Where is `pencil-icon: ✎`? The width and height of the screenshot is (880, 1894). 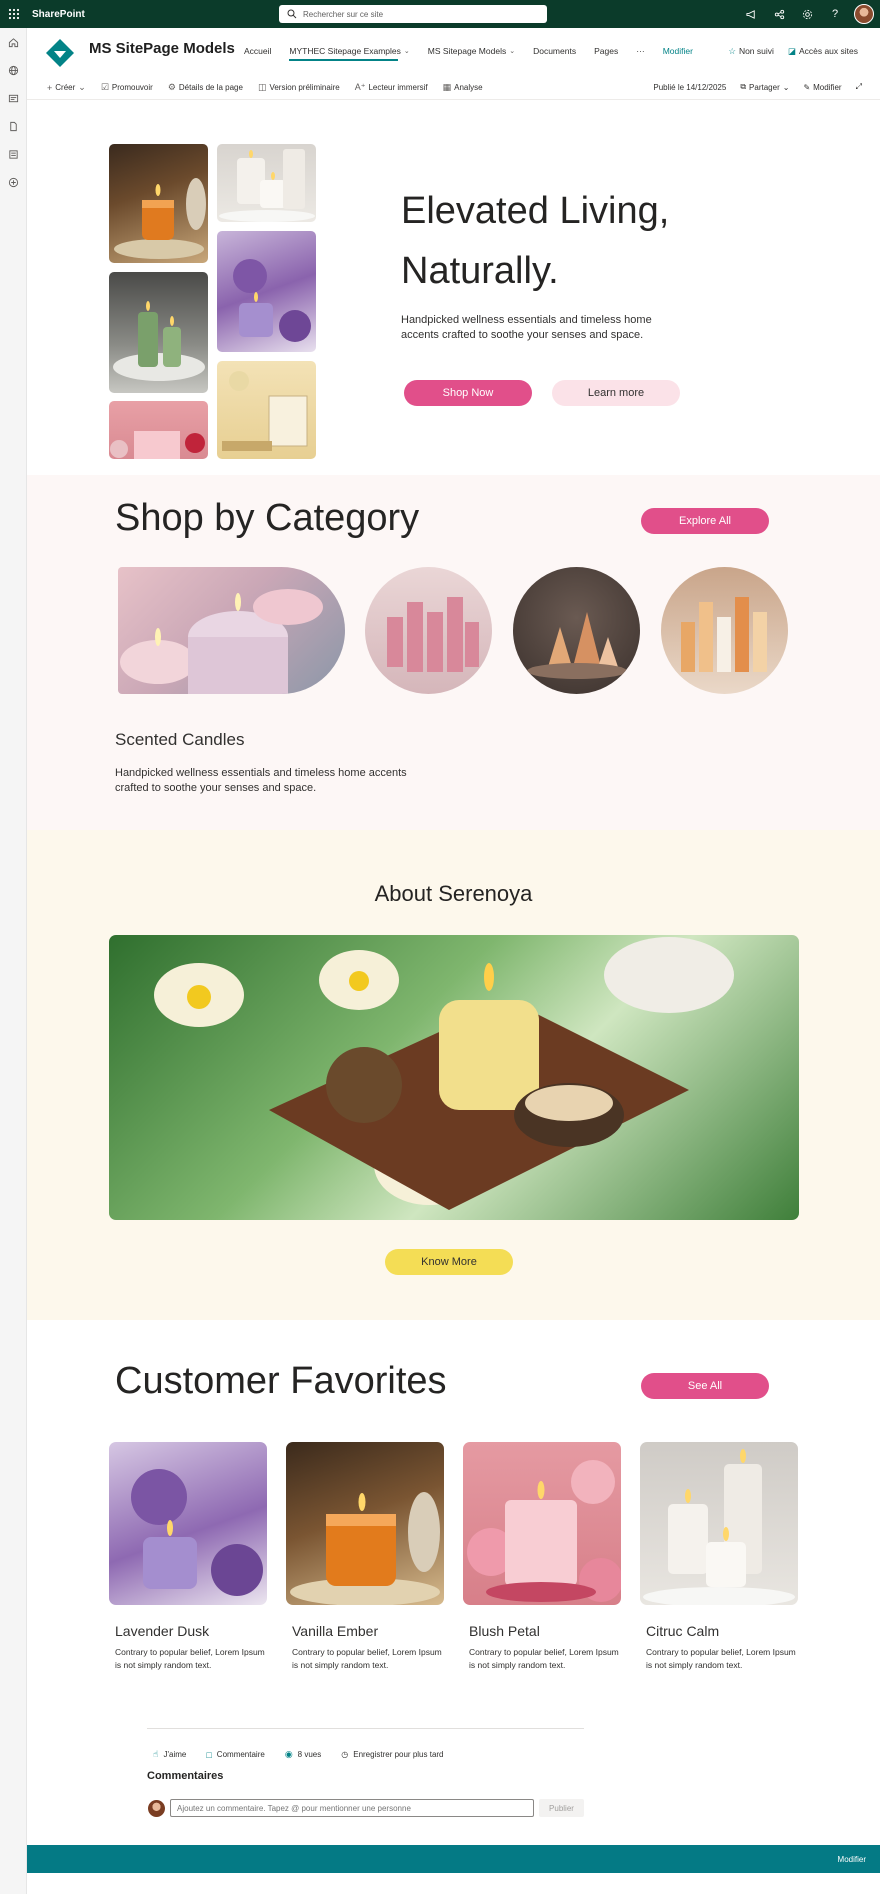 pencil-icon: ✎ is located at coordinates (807, 87).